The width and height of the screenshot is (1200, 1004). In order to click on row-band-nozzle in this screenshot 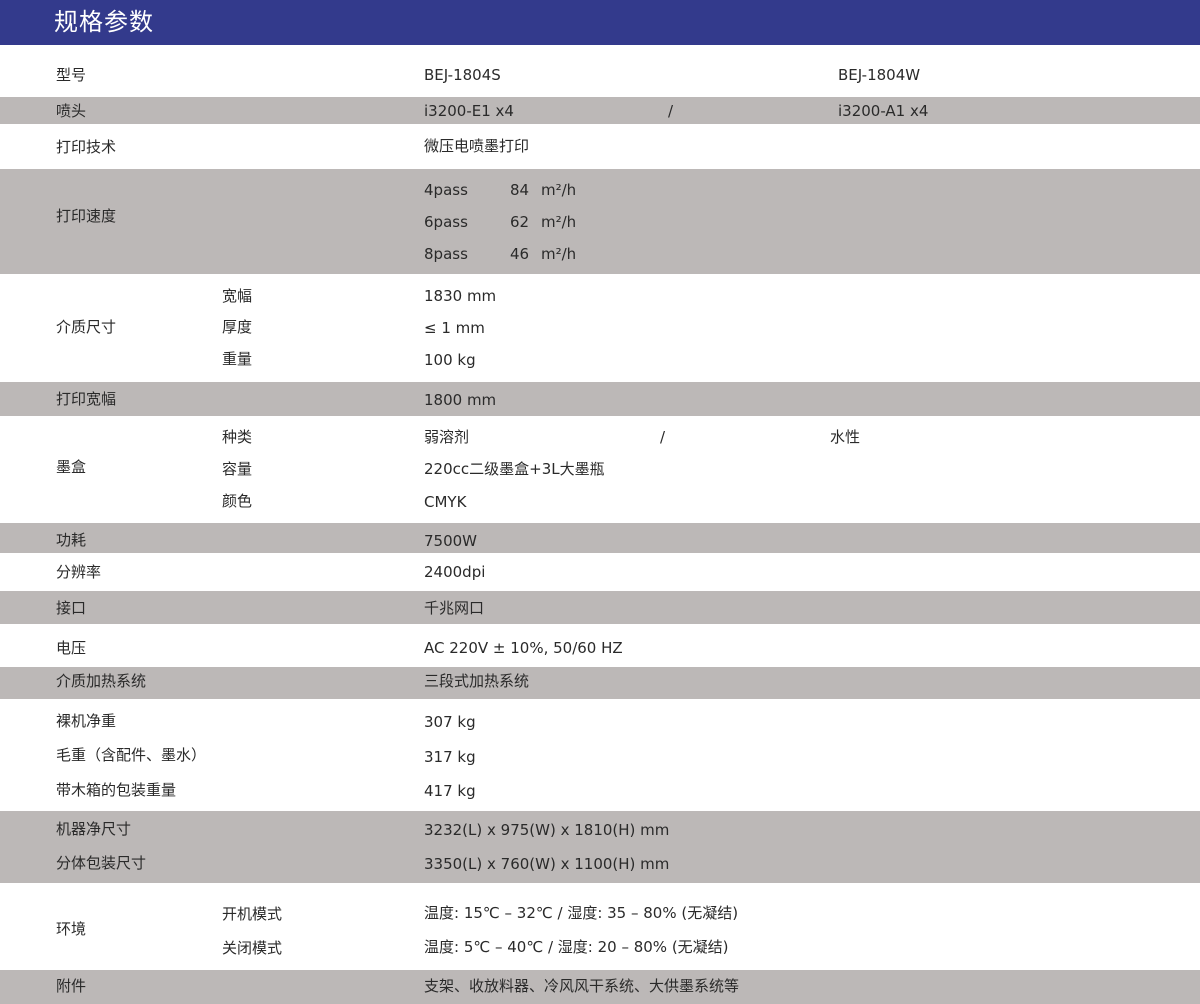, I will do `click(600, 110)`.